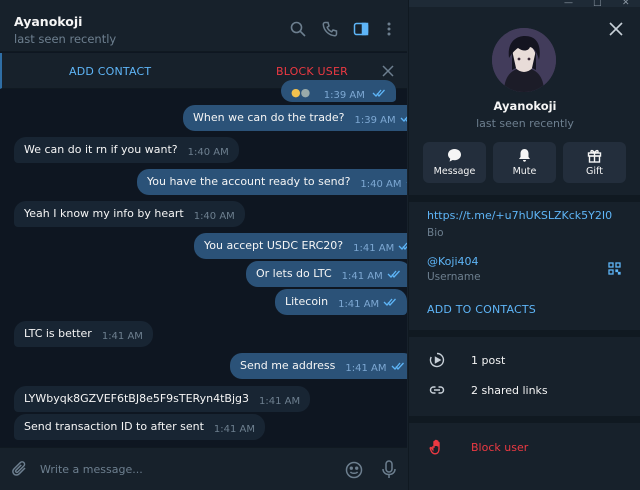 The image size is (640, 490). I want to click on message-bubble: Send transaction ID to after sent 1:41 AM, so click(139, 427).